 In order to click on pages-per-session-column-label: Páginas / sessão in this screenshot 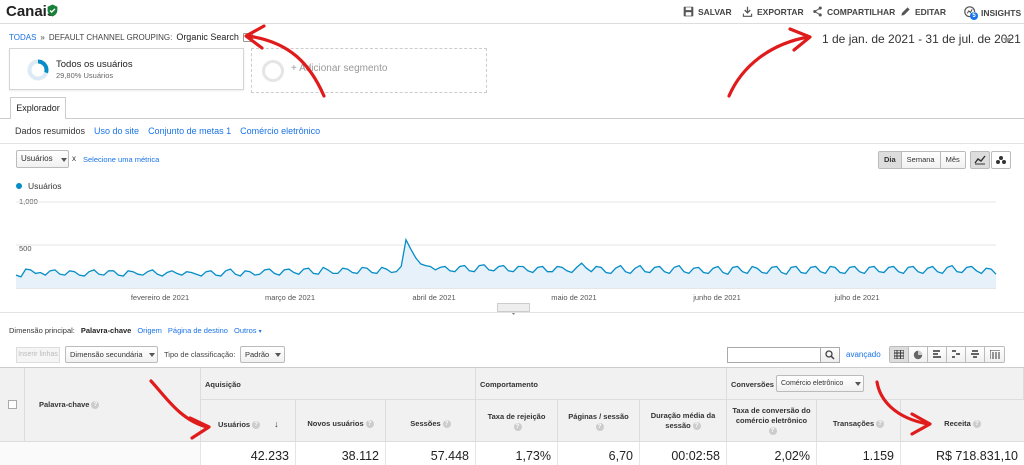, I will do `click(598, 416)`.